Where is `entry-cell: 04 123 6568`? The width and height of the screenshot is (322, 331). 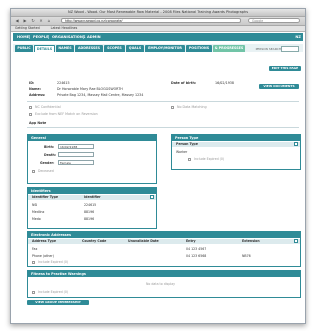 entry-cell: 04 123 6568 is located at coordinates (196, 256).